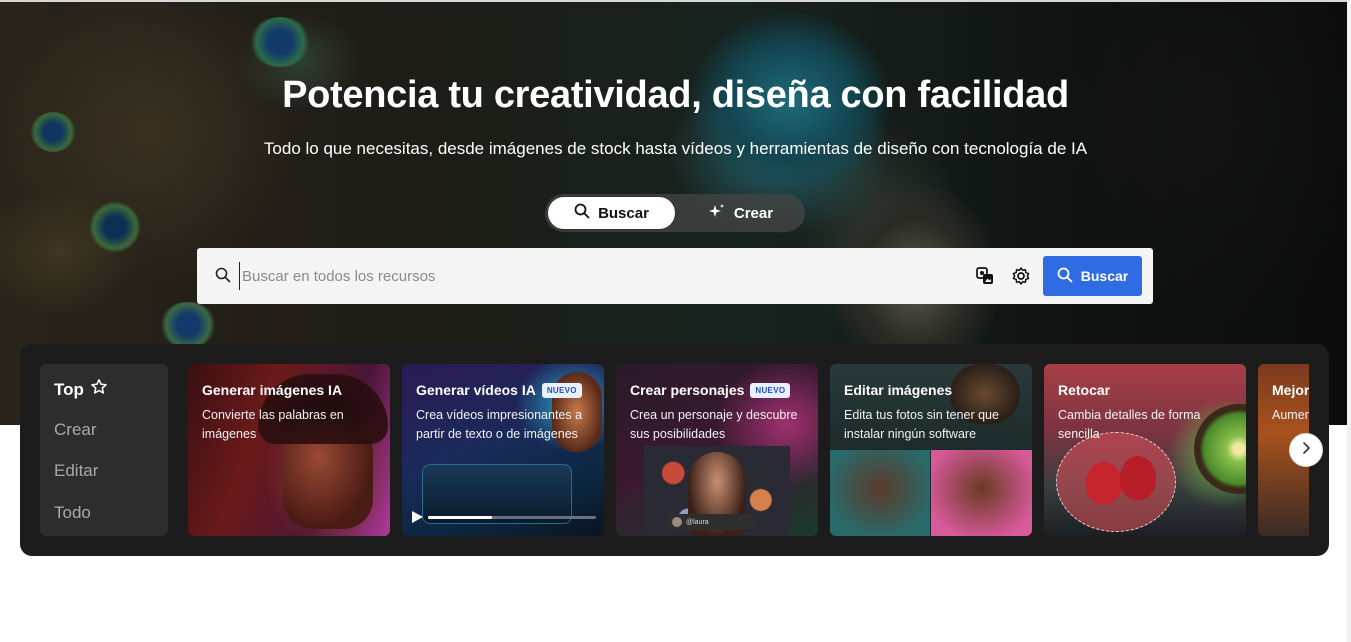 The image size is (1351, 642). Describe the element at coordinates (72, 513) in the screenshot. I see `category-todo: Todo` at that location.